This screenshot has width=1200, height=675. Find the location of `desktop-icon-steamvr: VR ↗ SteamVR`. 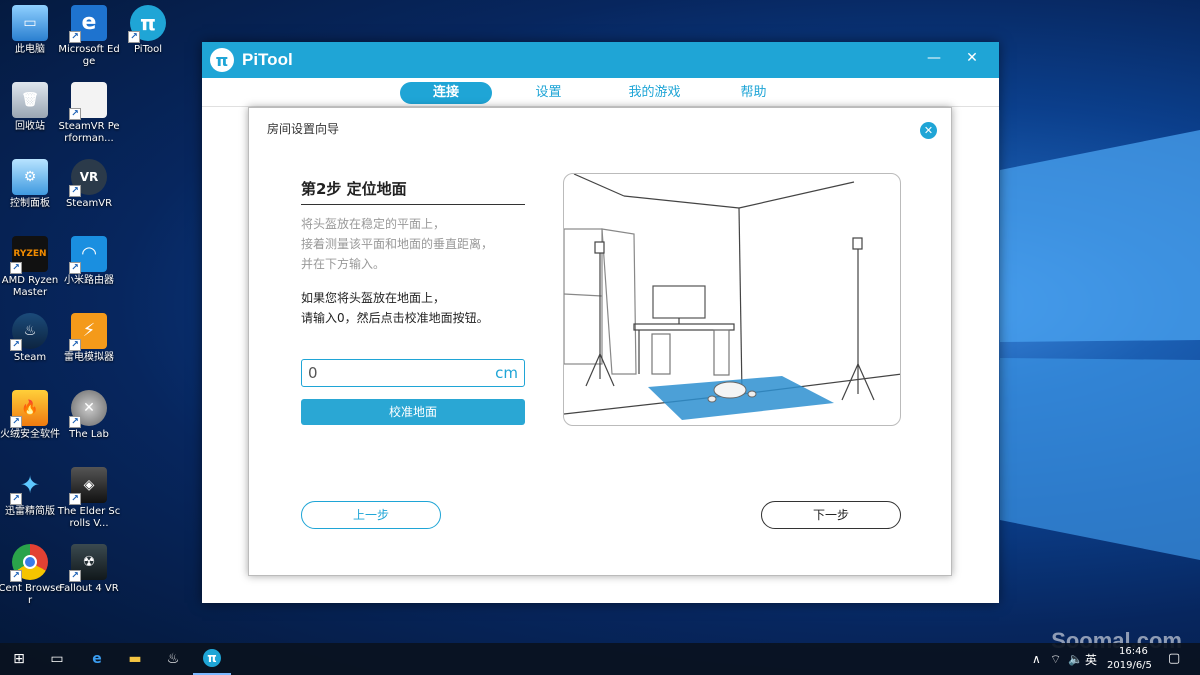

desktop-icon-steamvr: VR ↗ SteamVR is located at coordinates (89, 184).